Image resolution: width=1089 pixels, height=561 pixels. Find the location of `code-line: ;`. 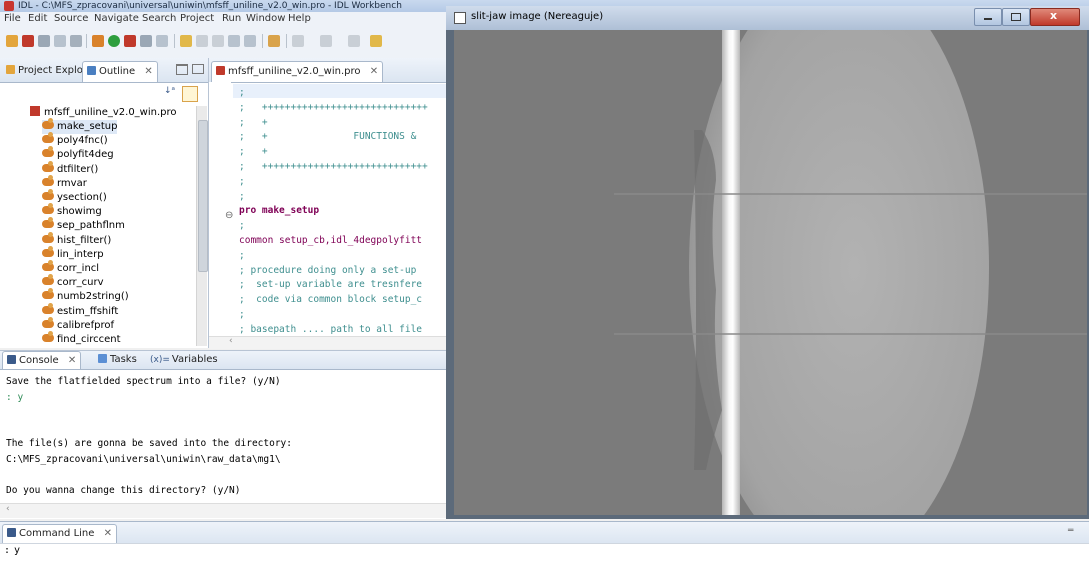

code-line: ; is located at coordinates (242, 92).